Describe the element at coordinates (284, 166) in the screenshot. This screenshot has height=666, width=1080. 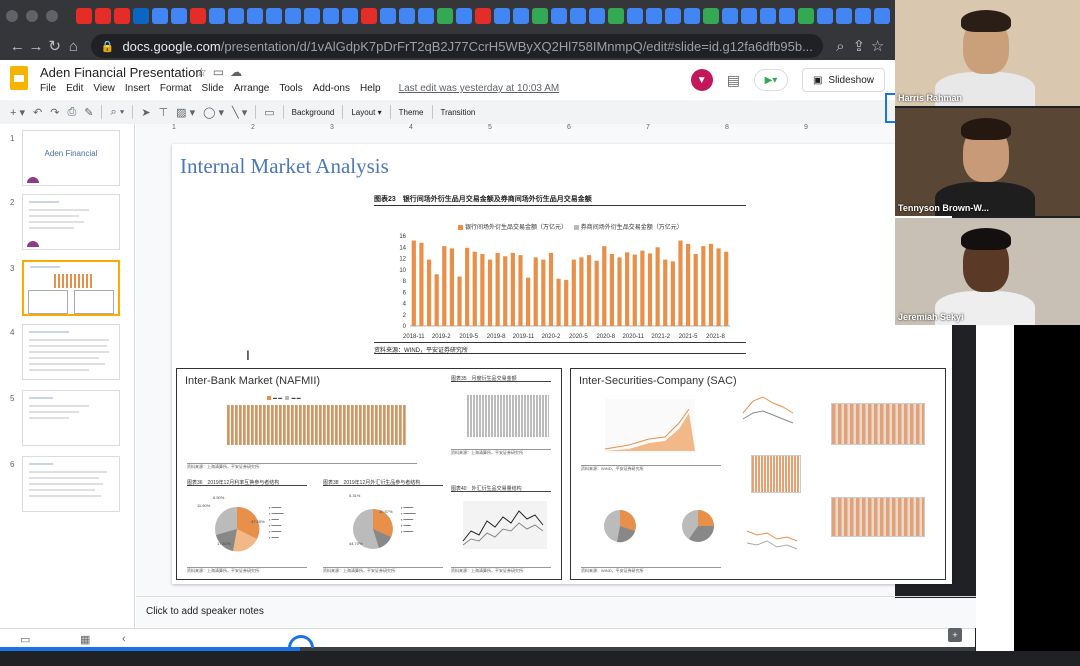
I see `slide-title: Internal Market Analysis` at that location.